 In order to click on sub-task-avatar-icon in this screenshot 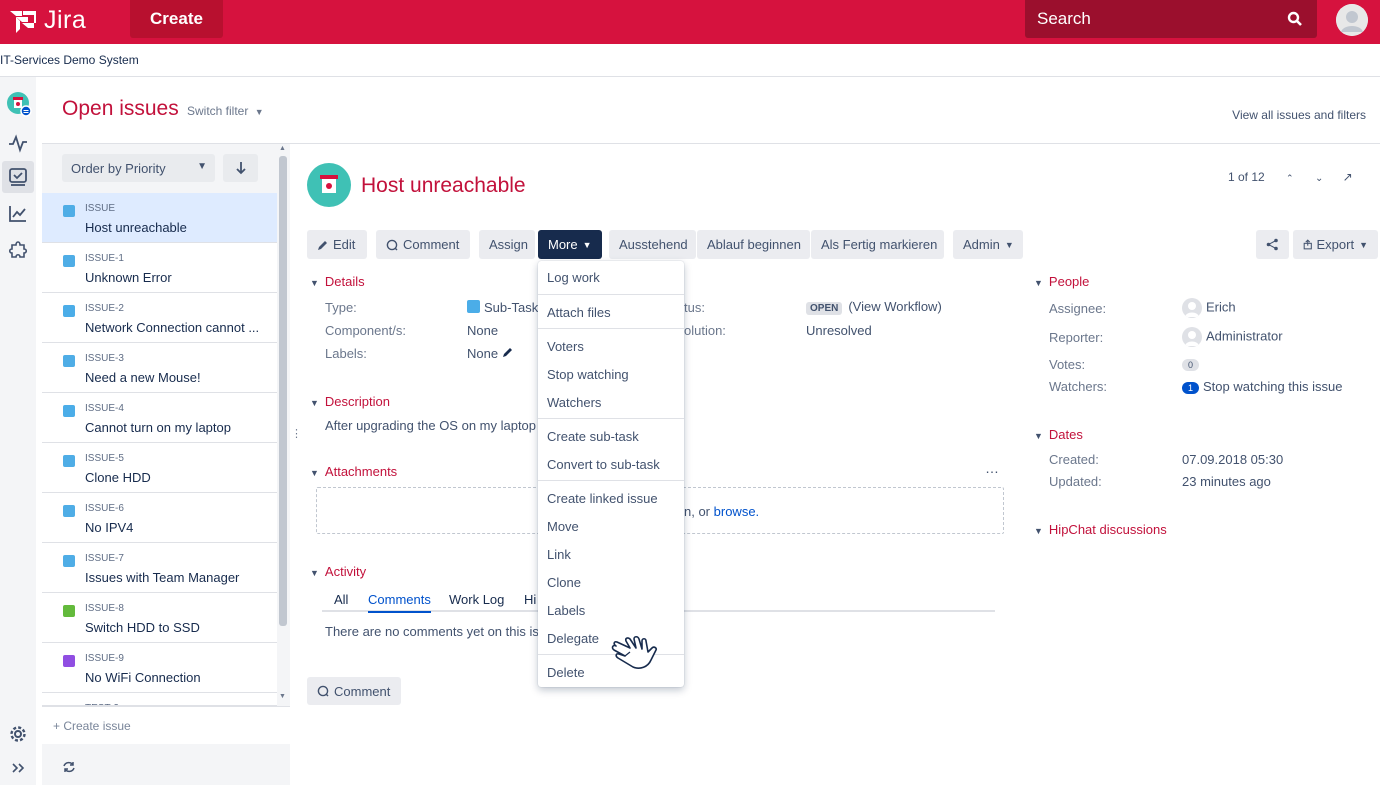, I will do `click(329, 184)`.